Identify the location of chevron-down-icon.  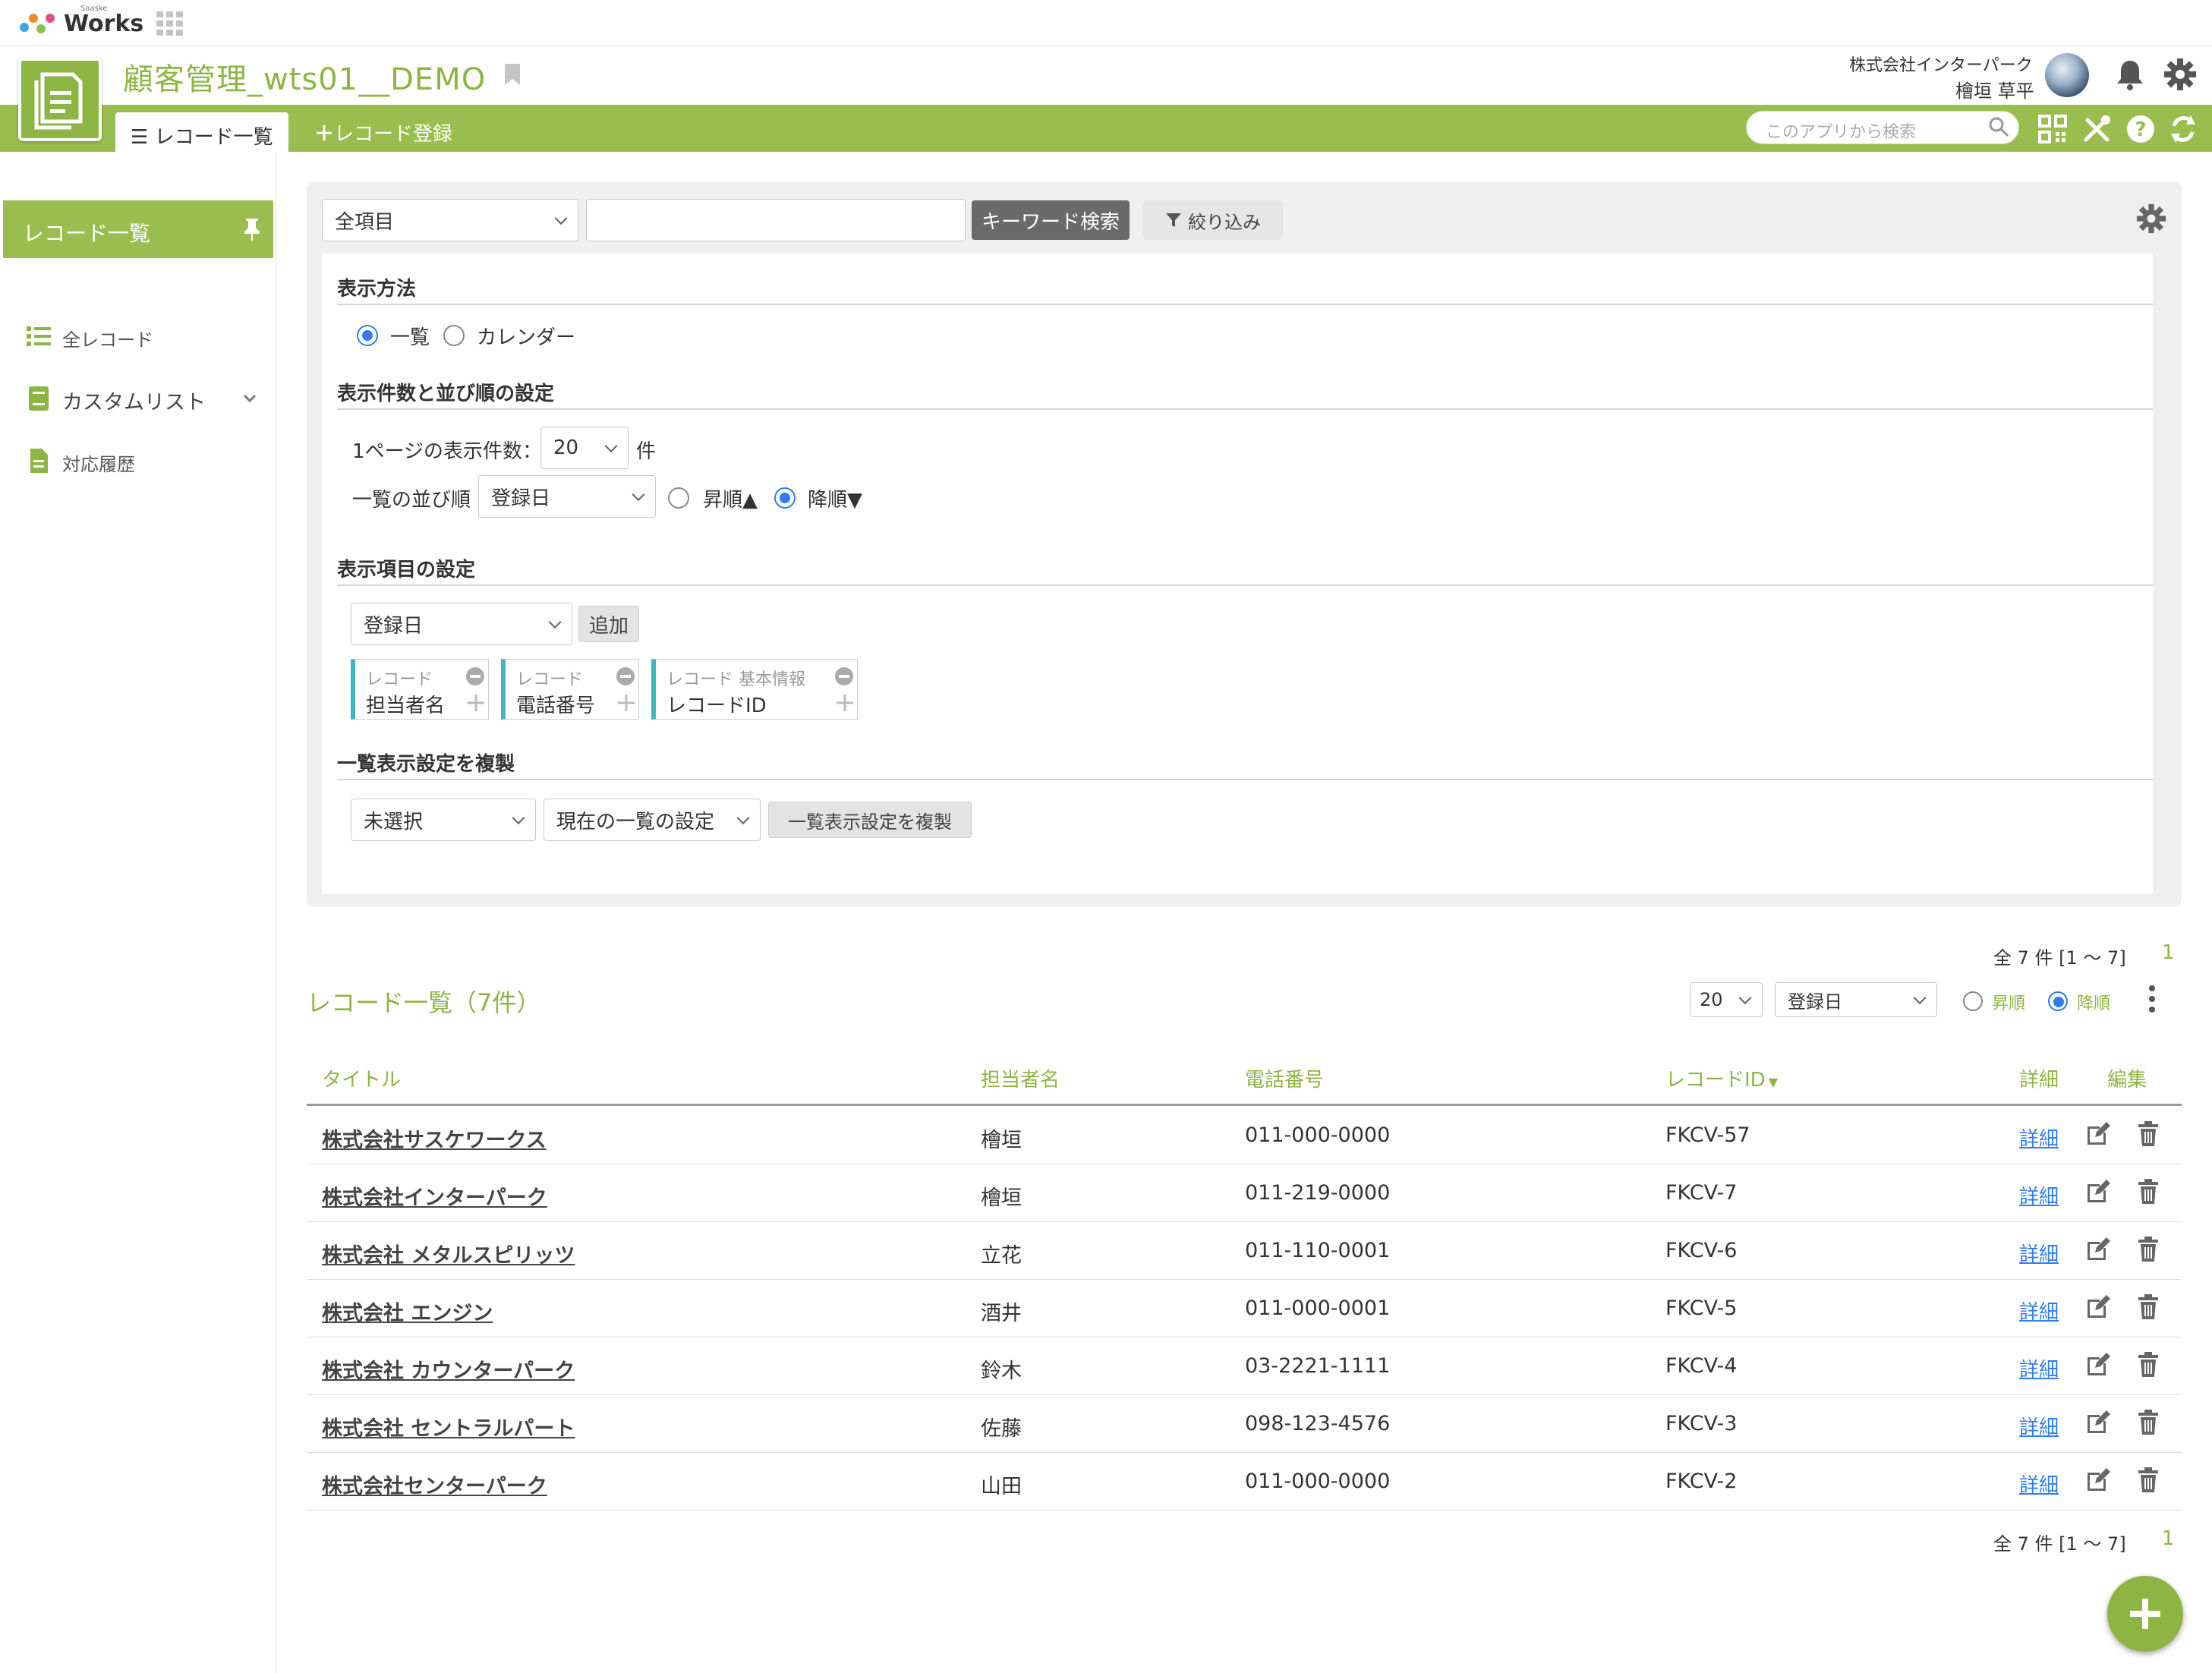
(250, 399).